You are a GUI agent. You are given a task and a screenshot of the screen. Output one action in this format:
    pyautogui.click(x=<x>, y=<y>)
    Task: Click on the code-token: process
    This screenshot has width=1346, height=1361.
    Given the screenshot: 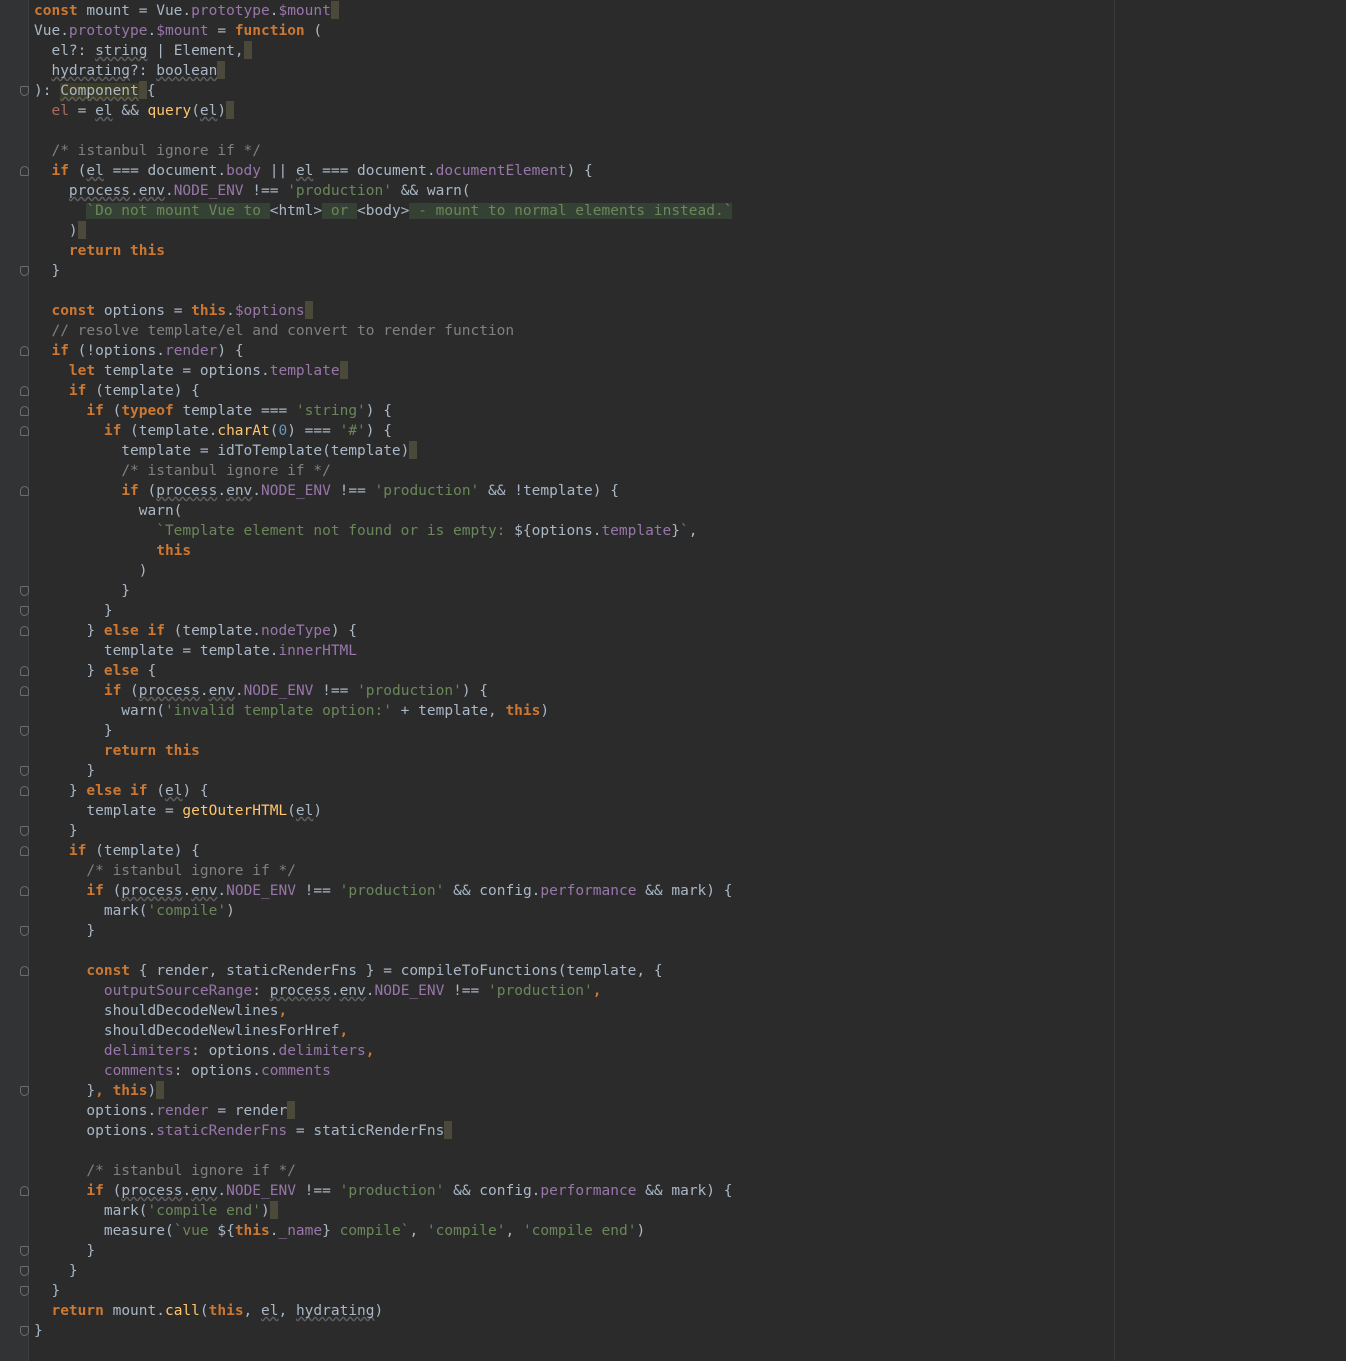 What is the action you would take?
    pyautogui.click(x=300, y=991)
    